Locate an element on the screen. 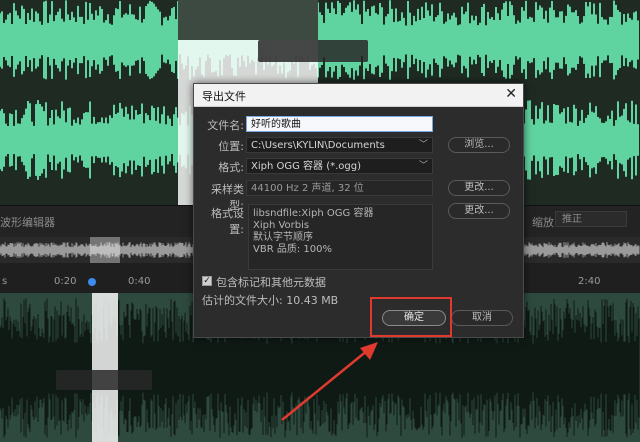  ruler-tick: 0:20 is located at coordinates (65, 281).